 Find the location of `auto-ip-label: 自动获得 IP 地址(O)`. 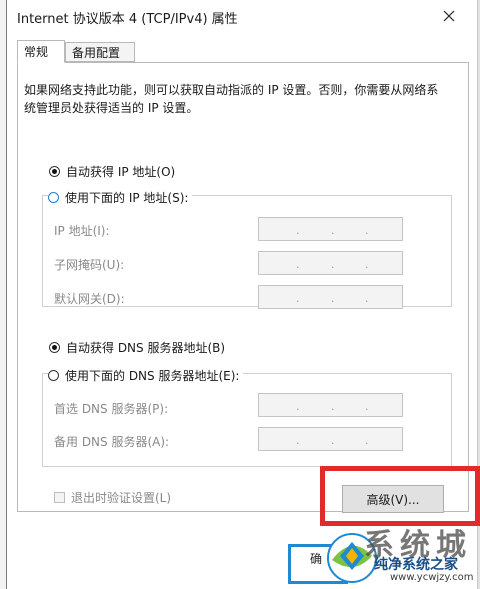

auto-ip-label: 自动获得 IP 地址(O) is located at coordinates (121, 172).